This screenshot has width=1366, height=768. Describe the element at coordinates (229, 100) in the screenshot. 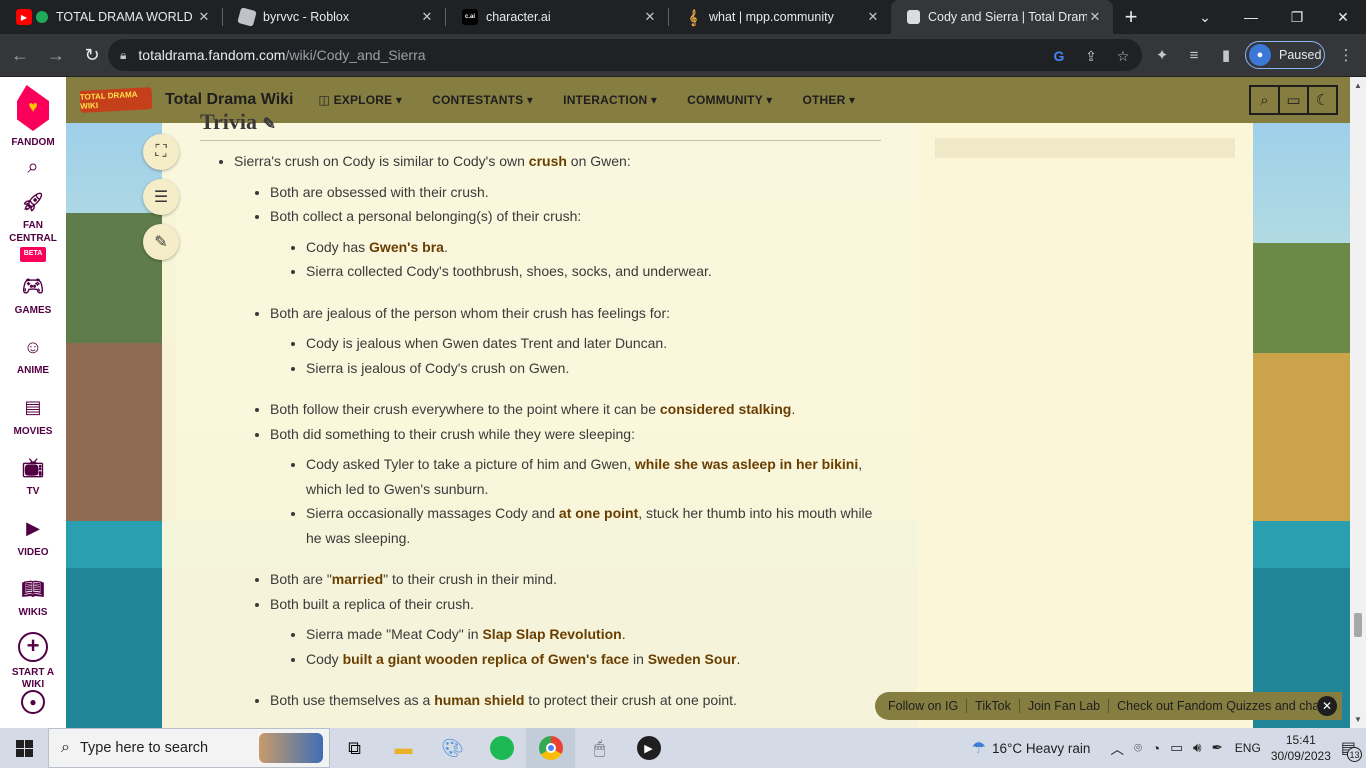

I see `wiki-title: Total Drama Wiki` at that location.